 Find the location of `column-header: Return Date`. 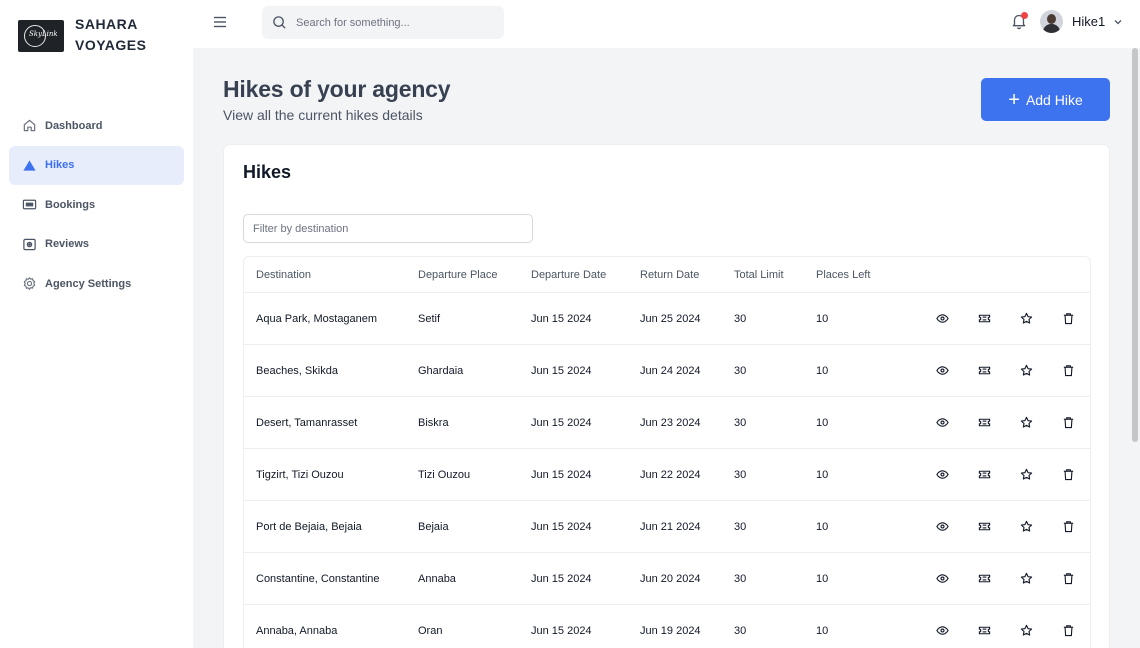

column-header: Return Date is located at coordinates (675, 275).